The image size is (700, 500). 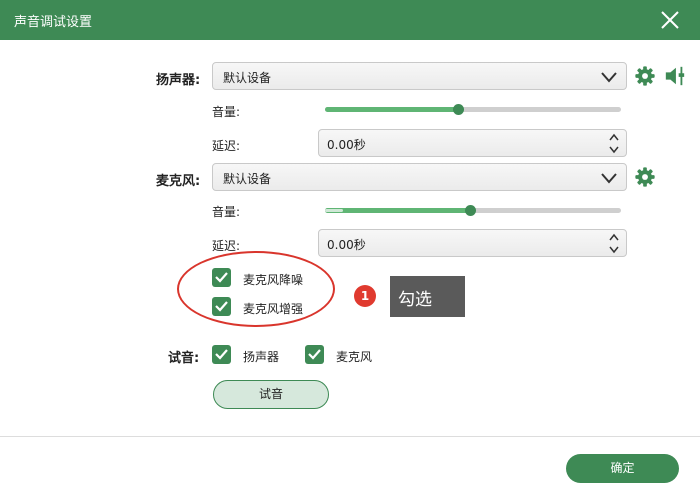 What do you see at coordinates (473, 109) in the screenshot?
I see `speaker-volume-slider` at bounding box center [473, 109].